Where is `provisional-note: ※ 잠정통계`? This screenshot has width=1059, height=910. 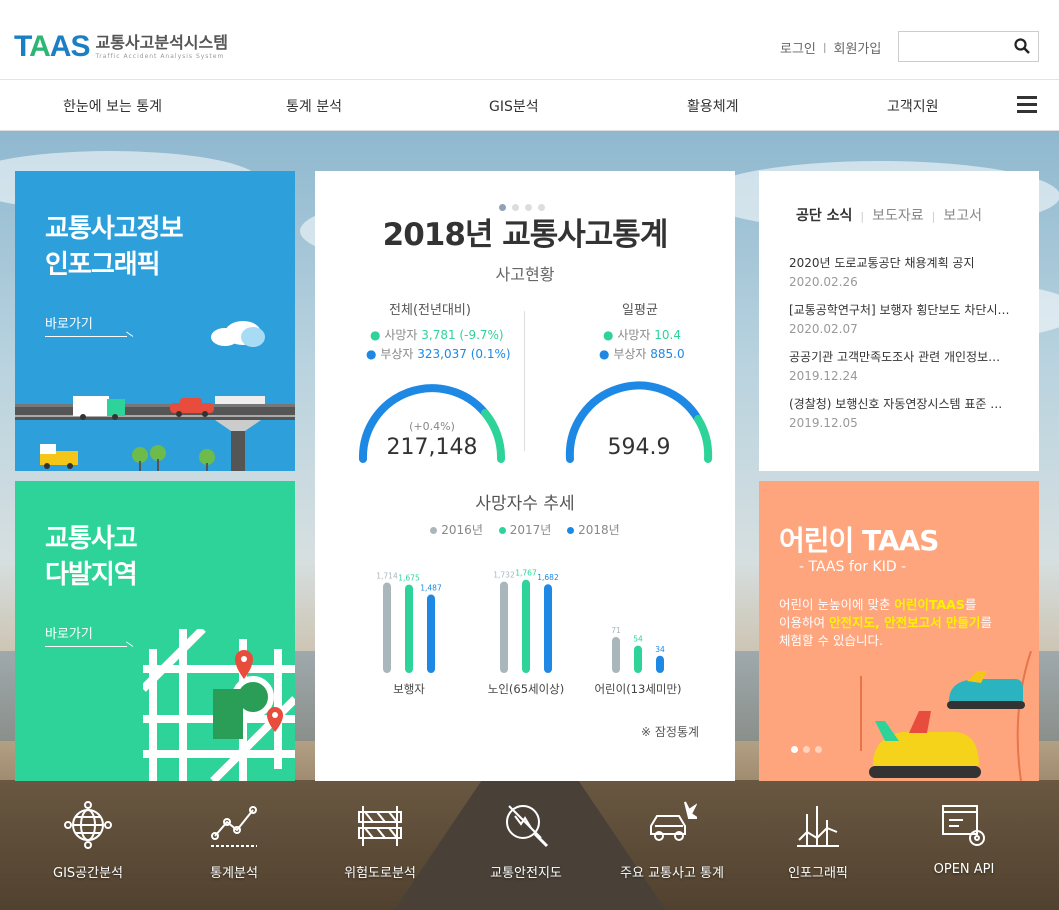 provisional-note: ※ 잠정통계 is located at coordinates (670, 732).